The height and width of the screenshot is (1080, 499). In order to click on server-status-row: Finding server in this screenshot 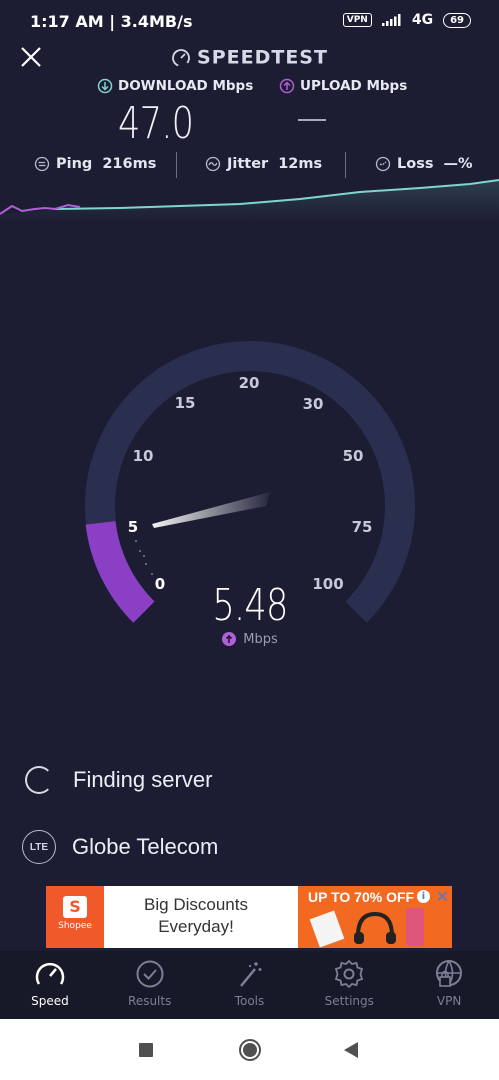, I will do `click(117, 780)`.